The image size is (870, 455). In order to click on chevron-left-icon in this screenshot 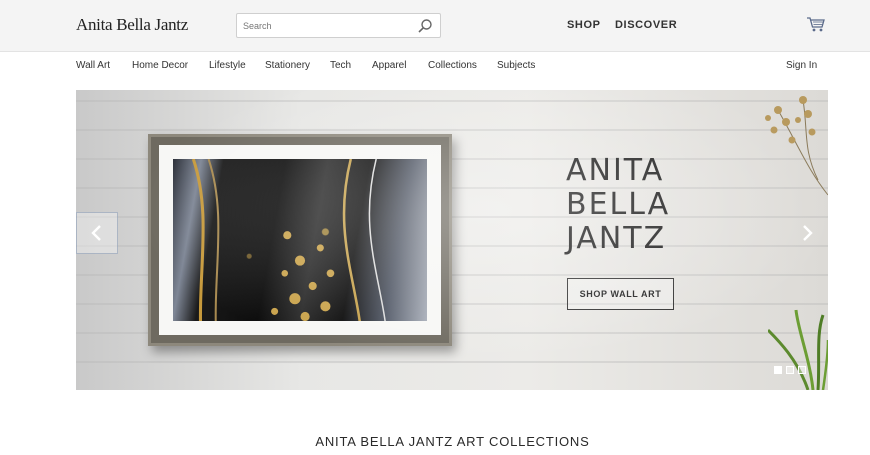, I will do `click(96, 233)`.